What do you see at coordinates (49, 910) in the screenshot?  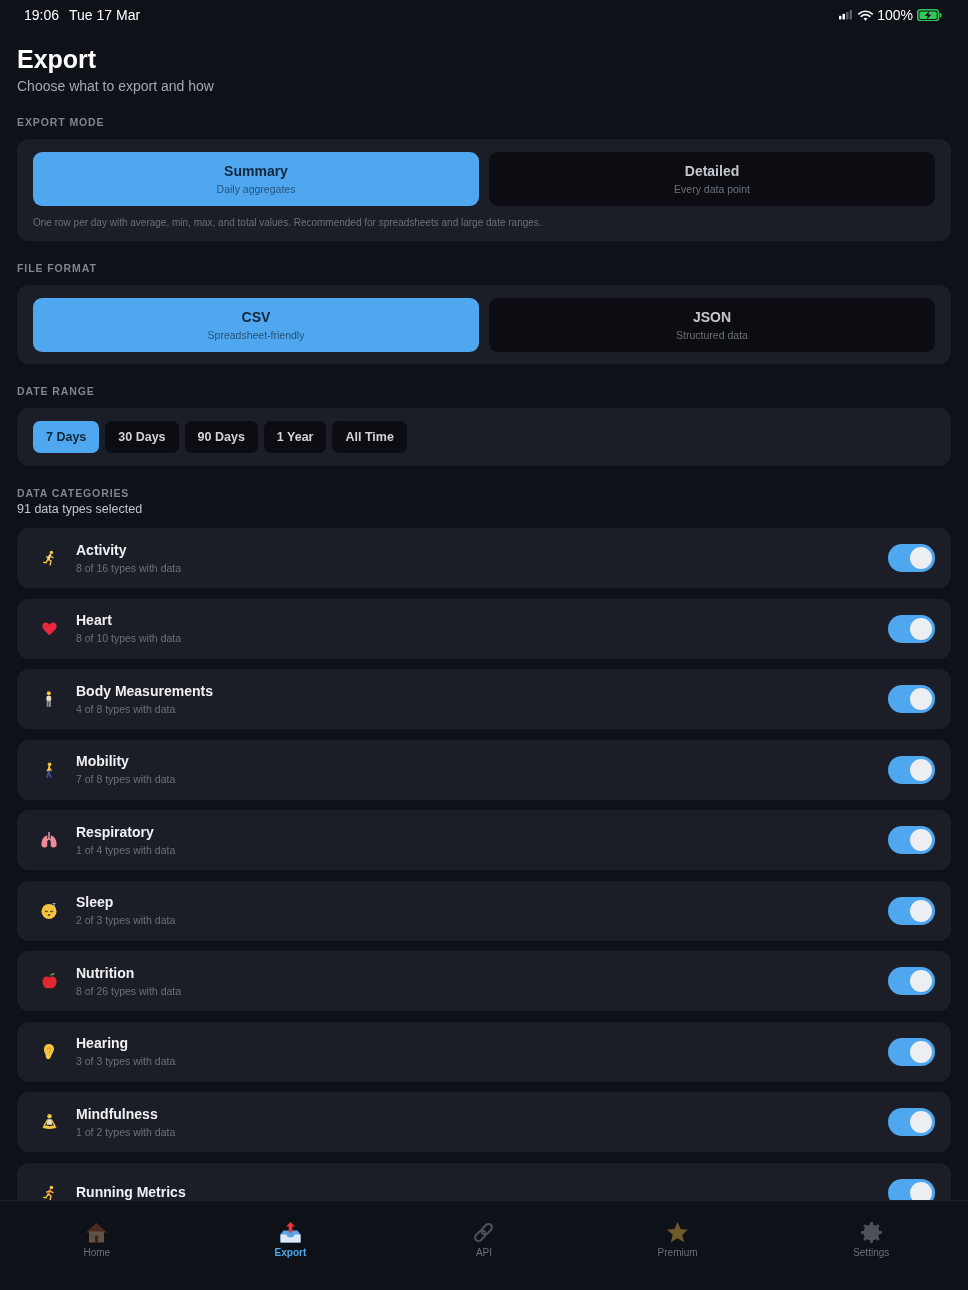 I see `sleepy-face-icon` at bounding box center [49, 910].